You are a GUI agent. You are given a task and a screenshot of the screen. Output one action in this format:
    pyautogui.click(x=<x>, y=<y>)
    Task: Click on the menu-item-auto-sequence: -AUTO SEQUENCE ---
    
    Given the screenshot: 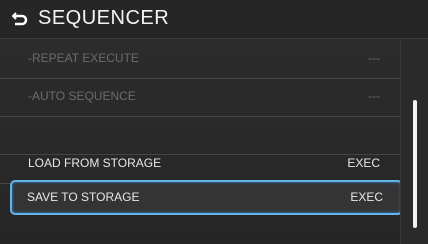 What is the action you would take?
    pyautogui.click(x=200, y=97)
    